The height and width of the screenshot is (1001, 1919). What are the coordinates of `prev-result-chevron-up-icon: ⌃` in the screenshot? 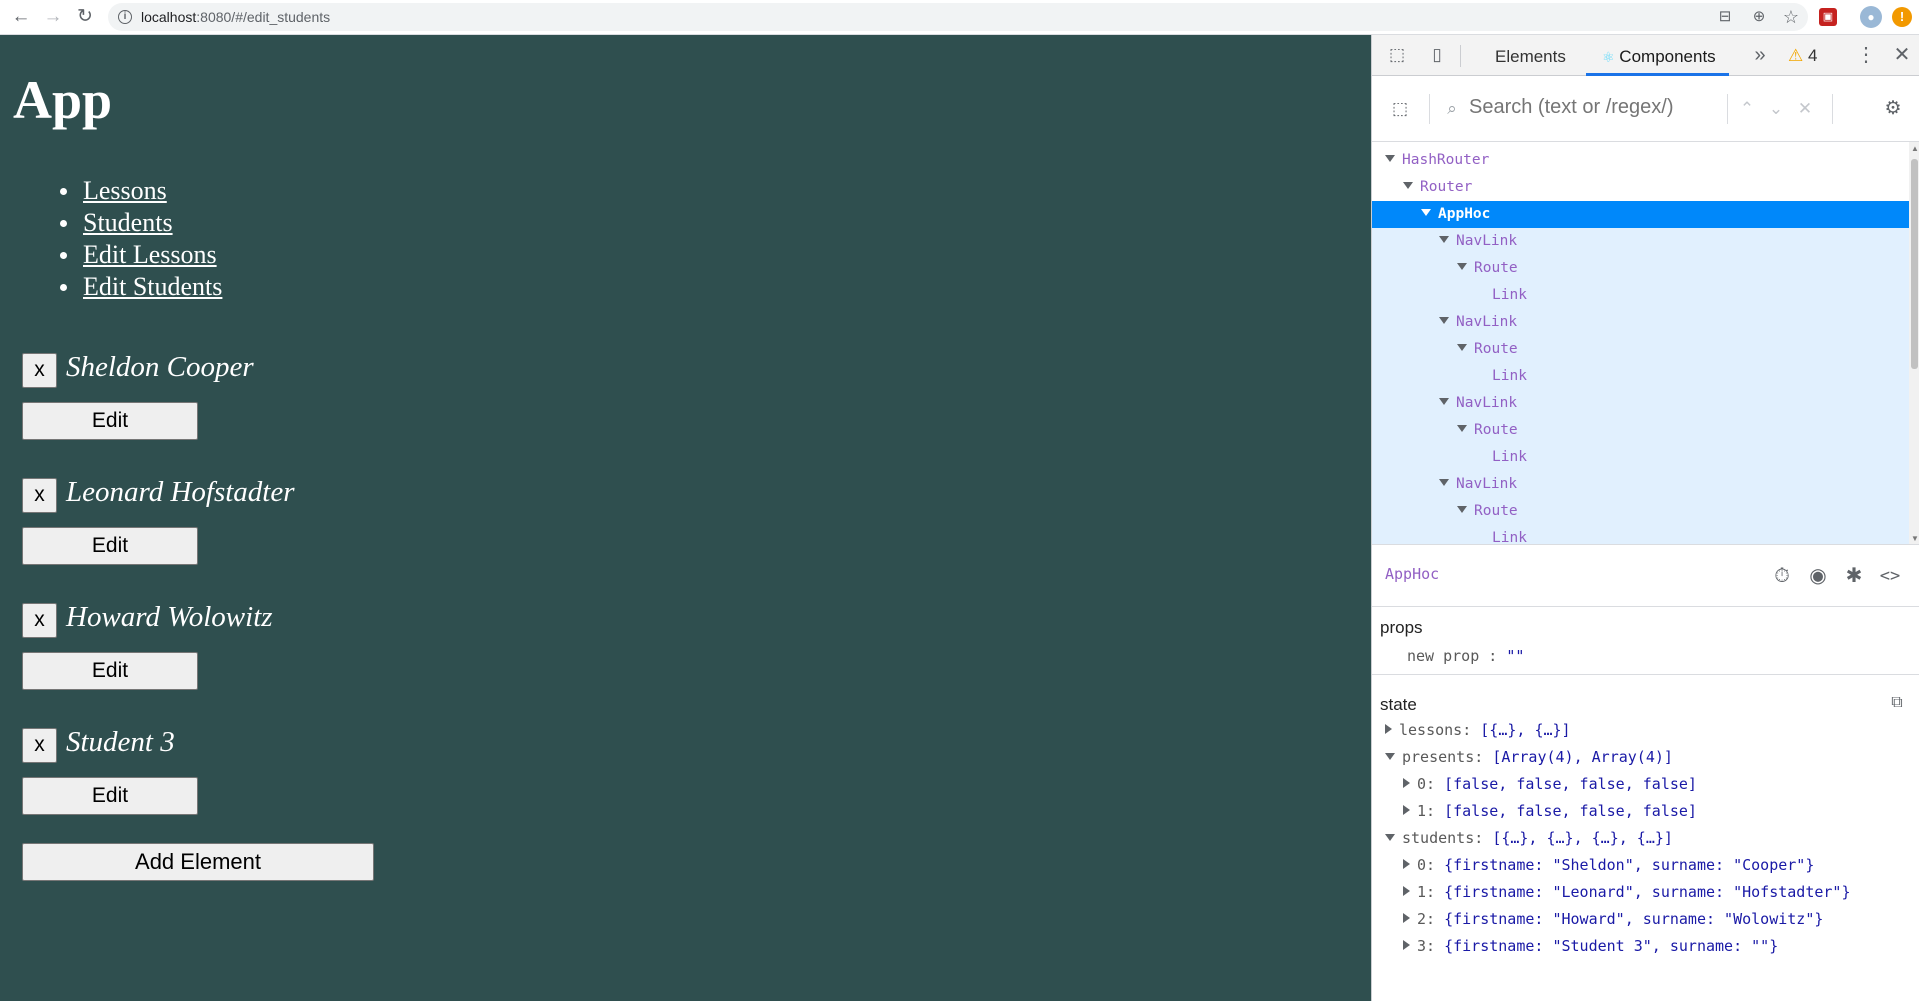 It's located at (1747, 109).